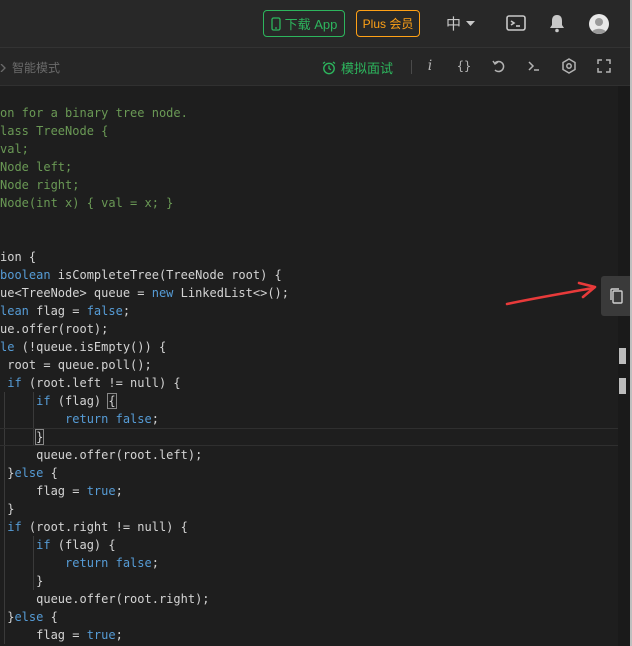  I want to click on code-line: }else {, so click(144, 617).